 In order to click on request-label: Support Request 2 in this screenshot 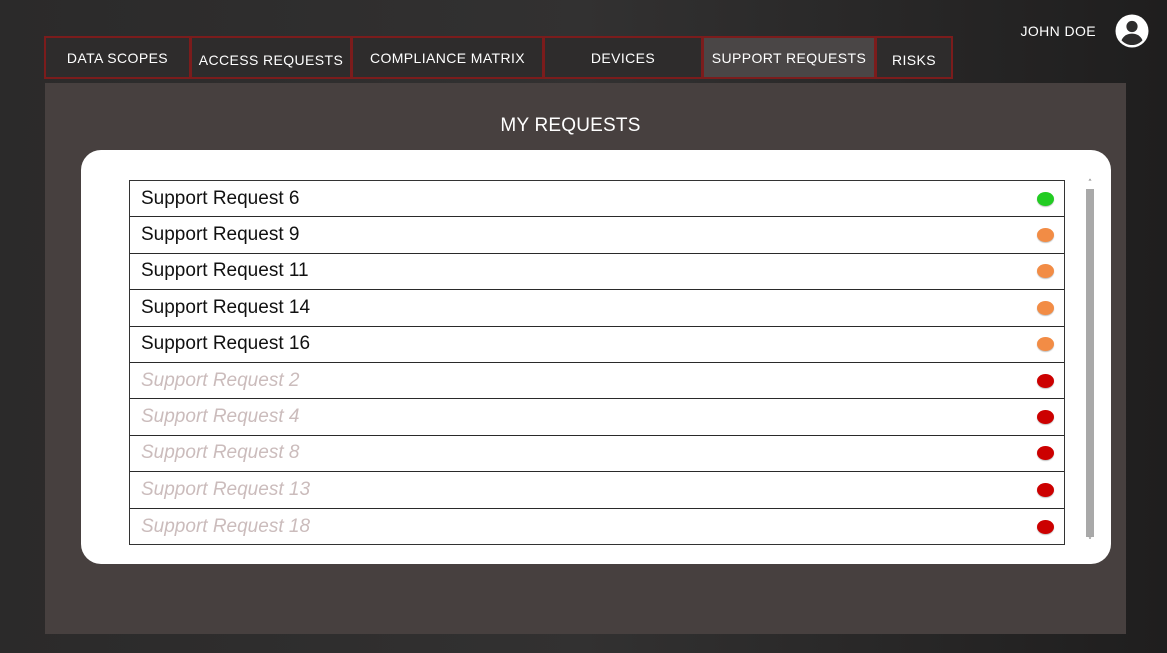, I will do `click(220, 380)`.